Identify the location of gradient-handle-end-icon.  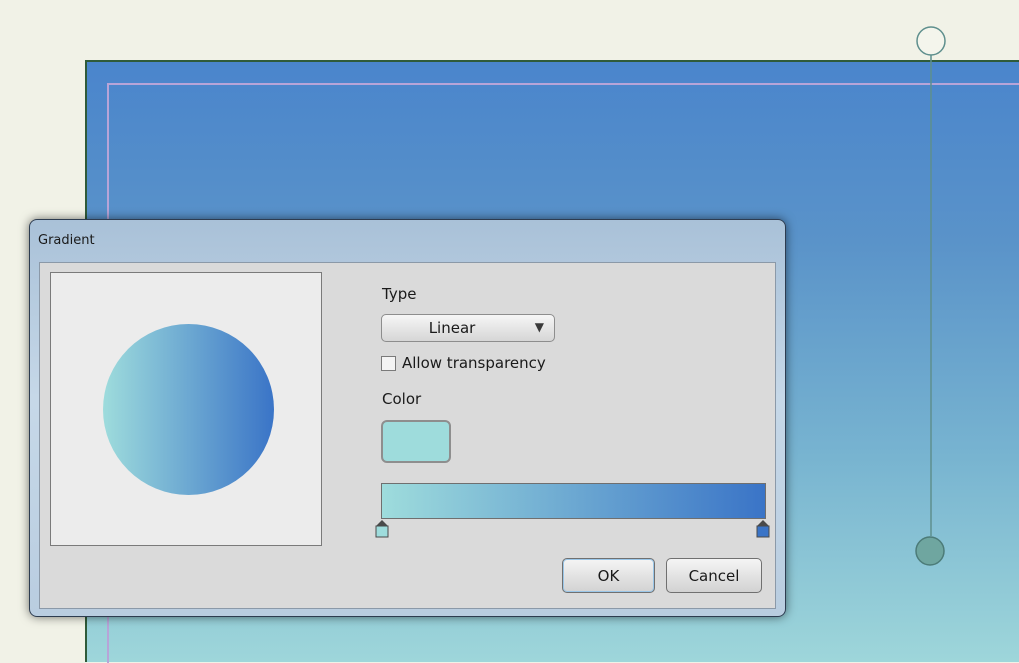
(930, 551).